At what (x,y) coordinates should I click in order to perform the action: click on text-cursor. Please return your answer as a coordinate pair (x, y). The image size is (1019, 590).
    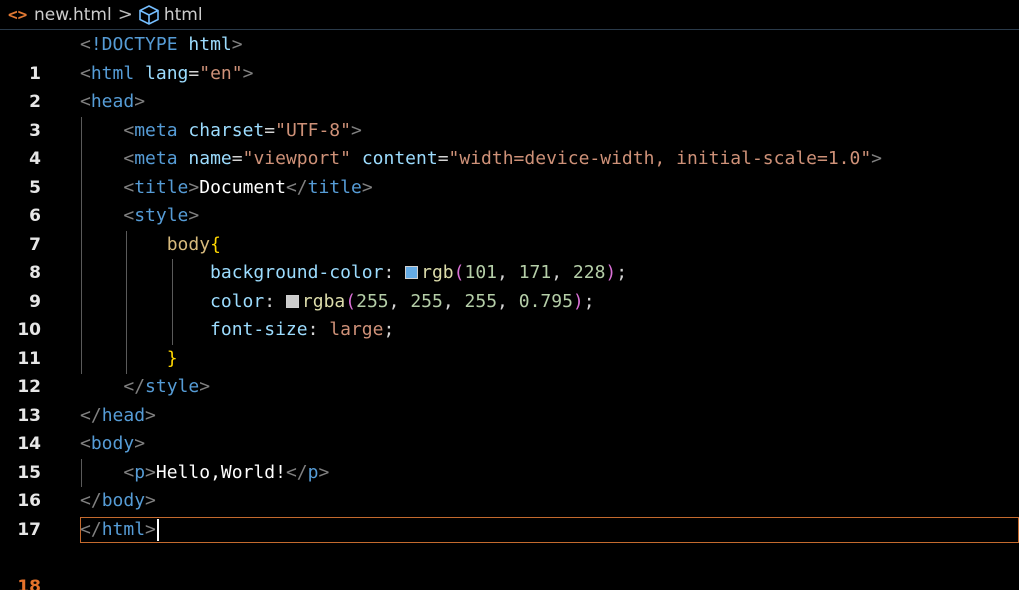
    Looking at the image, I should click on (157, 529).